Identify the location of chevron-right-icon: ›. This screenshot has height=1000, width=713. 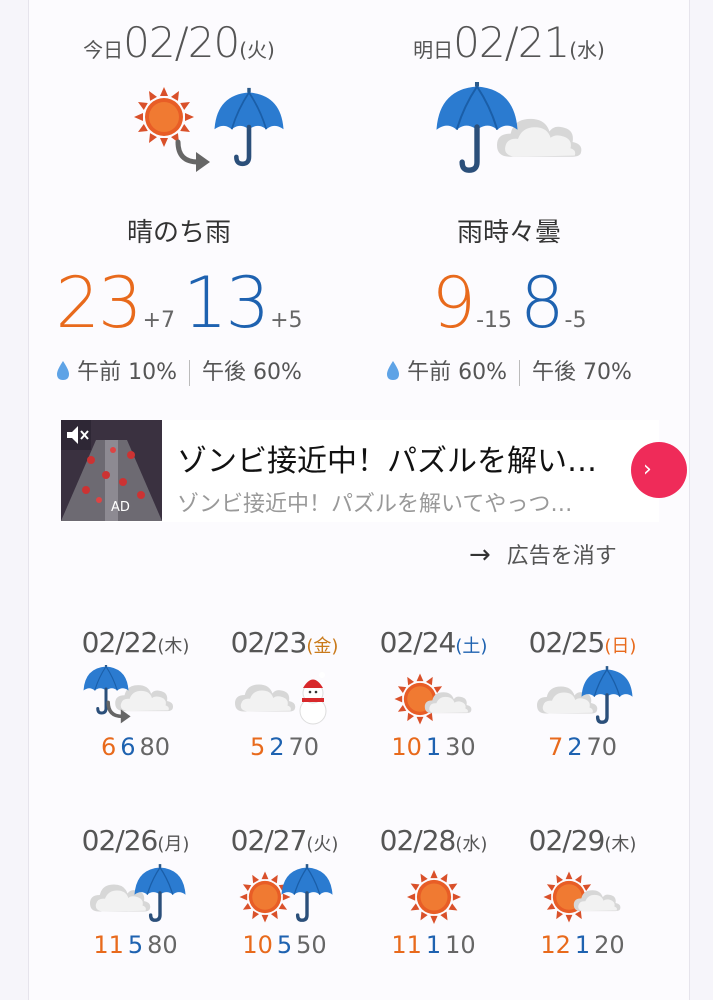
(647, 469).